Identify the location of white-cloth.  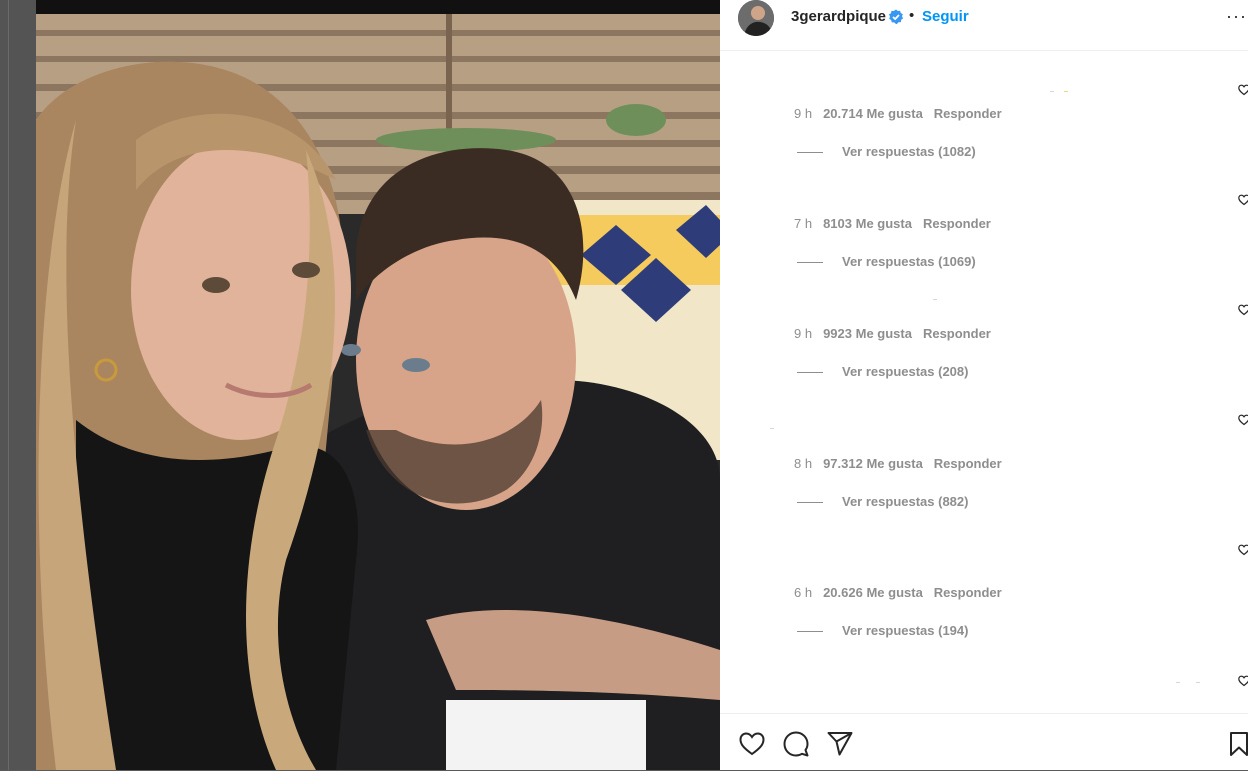
(546, 735).